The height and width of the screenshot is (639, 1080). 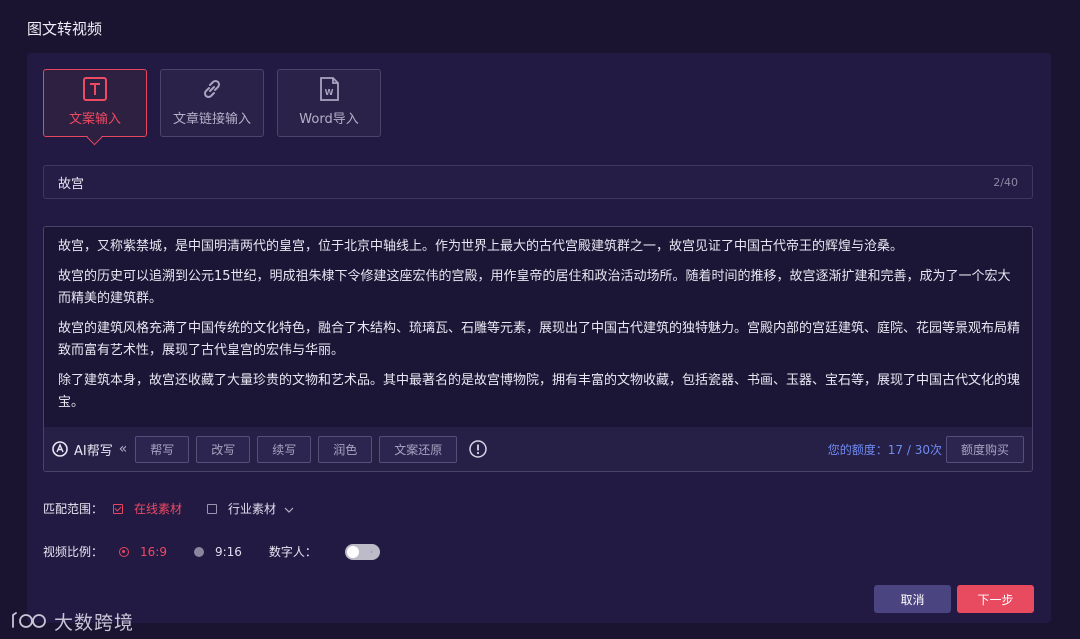 I want to click on help-write-button: 帮写, so click(x=162, y=449).